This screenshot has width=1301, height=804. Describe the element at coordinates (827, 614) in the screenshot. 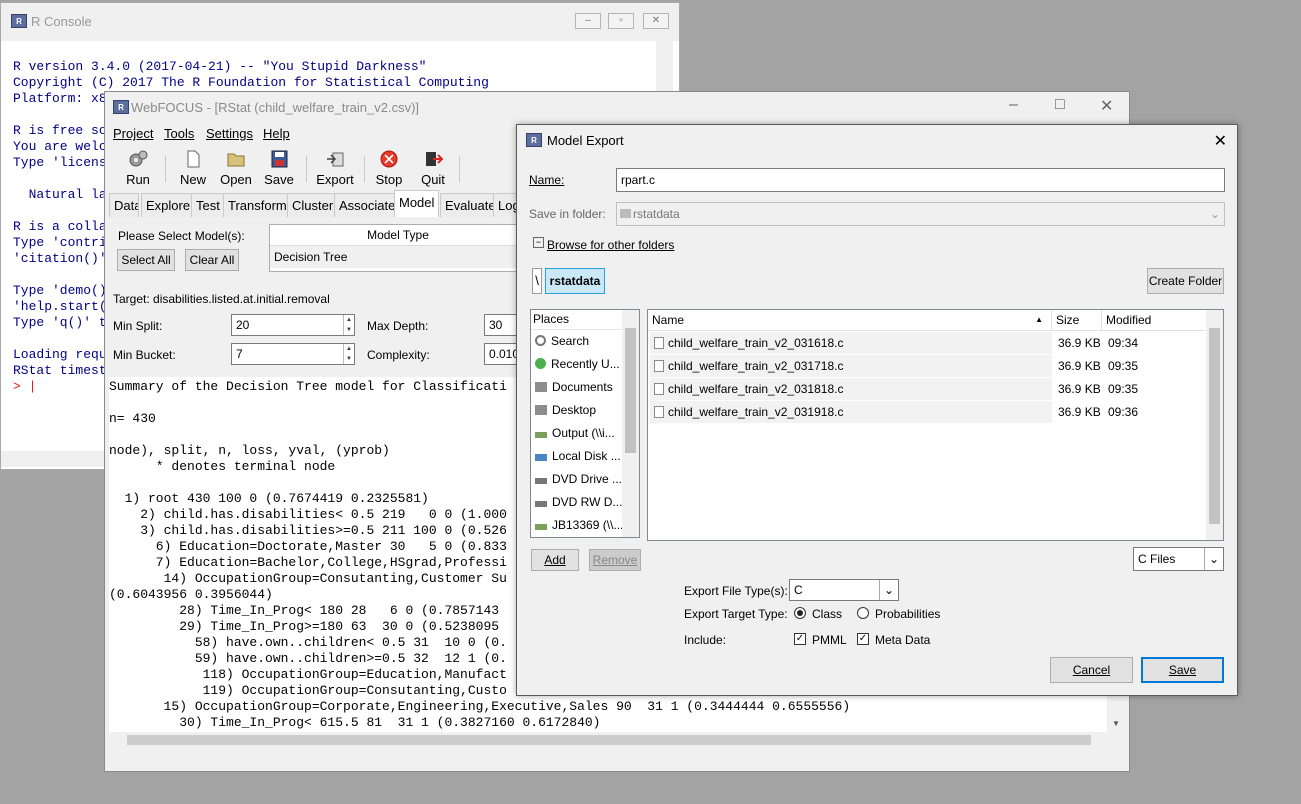

I see `class-radio-label: Class` at that location.